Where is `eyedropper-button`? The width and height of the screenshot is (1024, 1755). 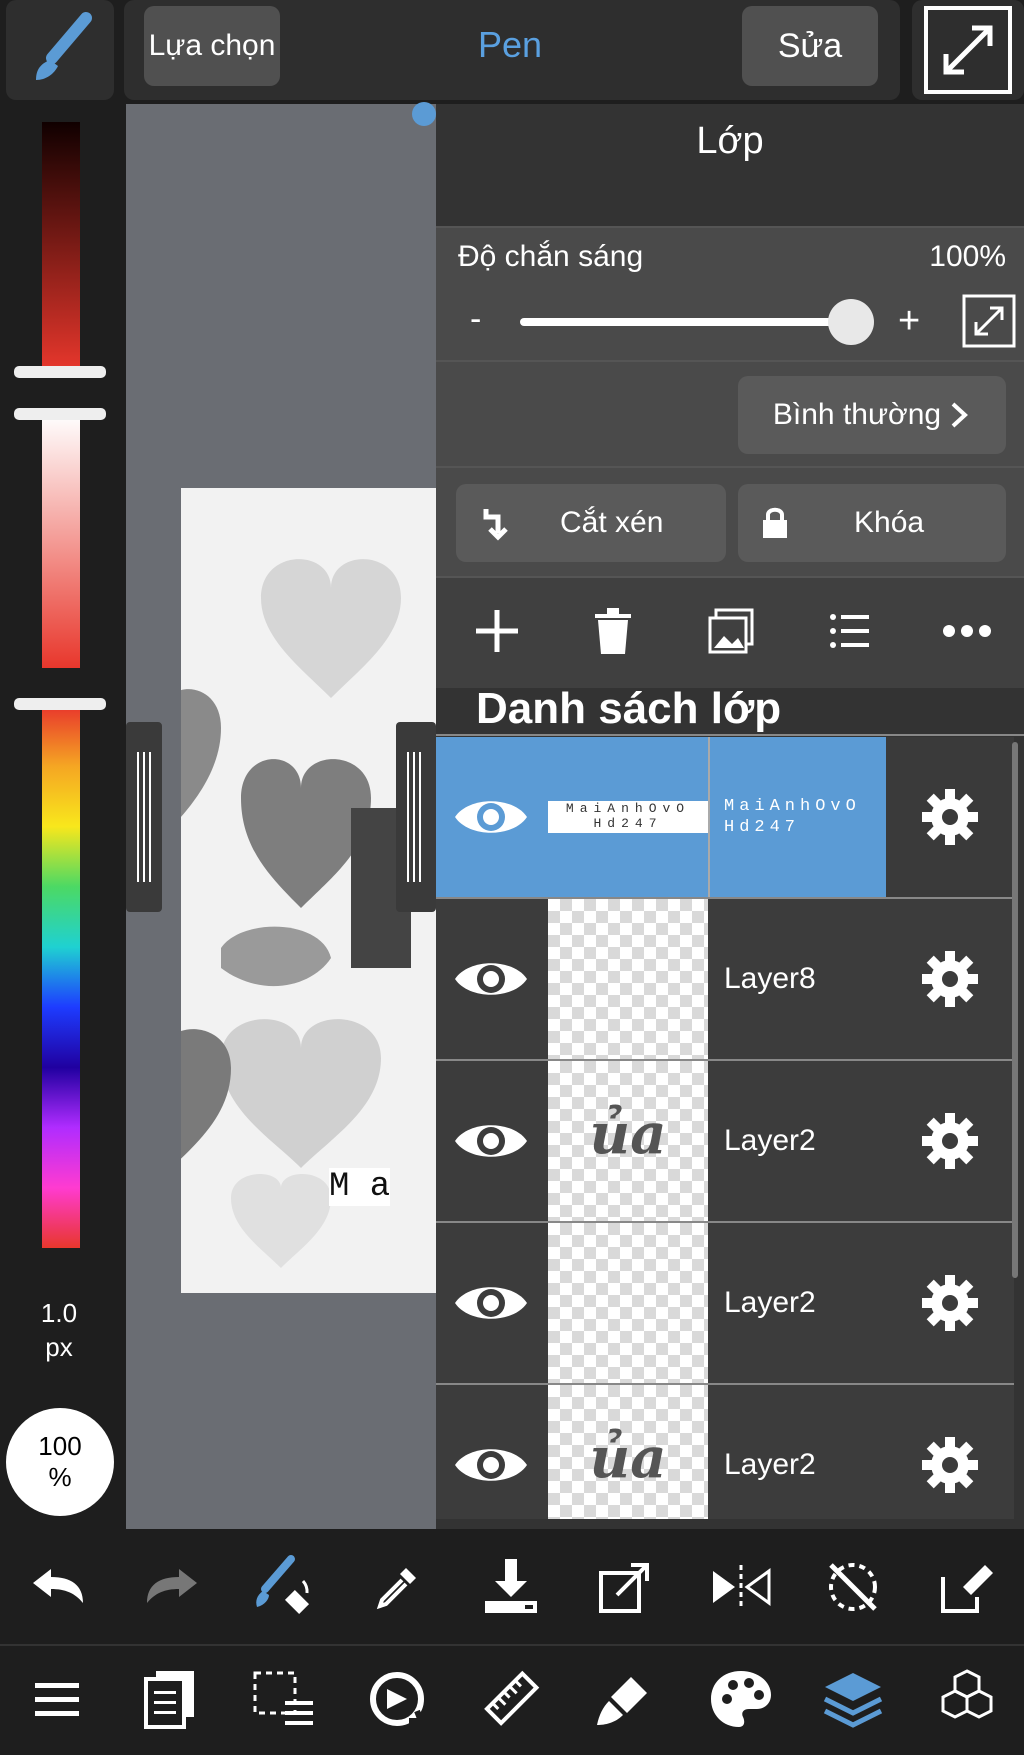
eyedropper-button is located at coordinates (397, 1587).